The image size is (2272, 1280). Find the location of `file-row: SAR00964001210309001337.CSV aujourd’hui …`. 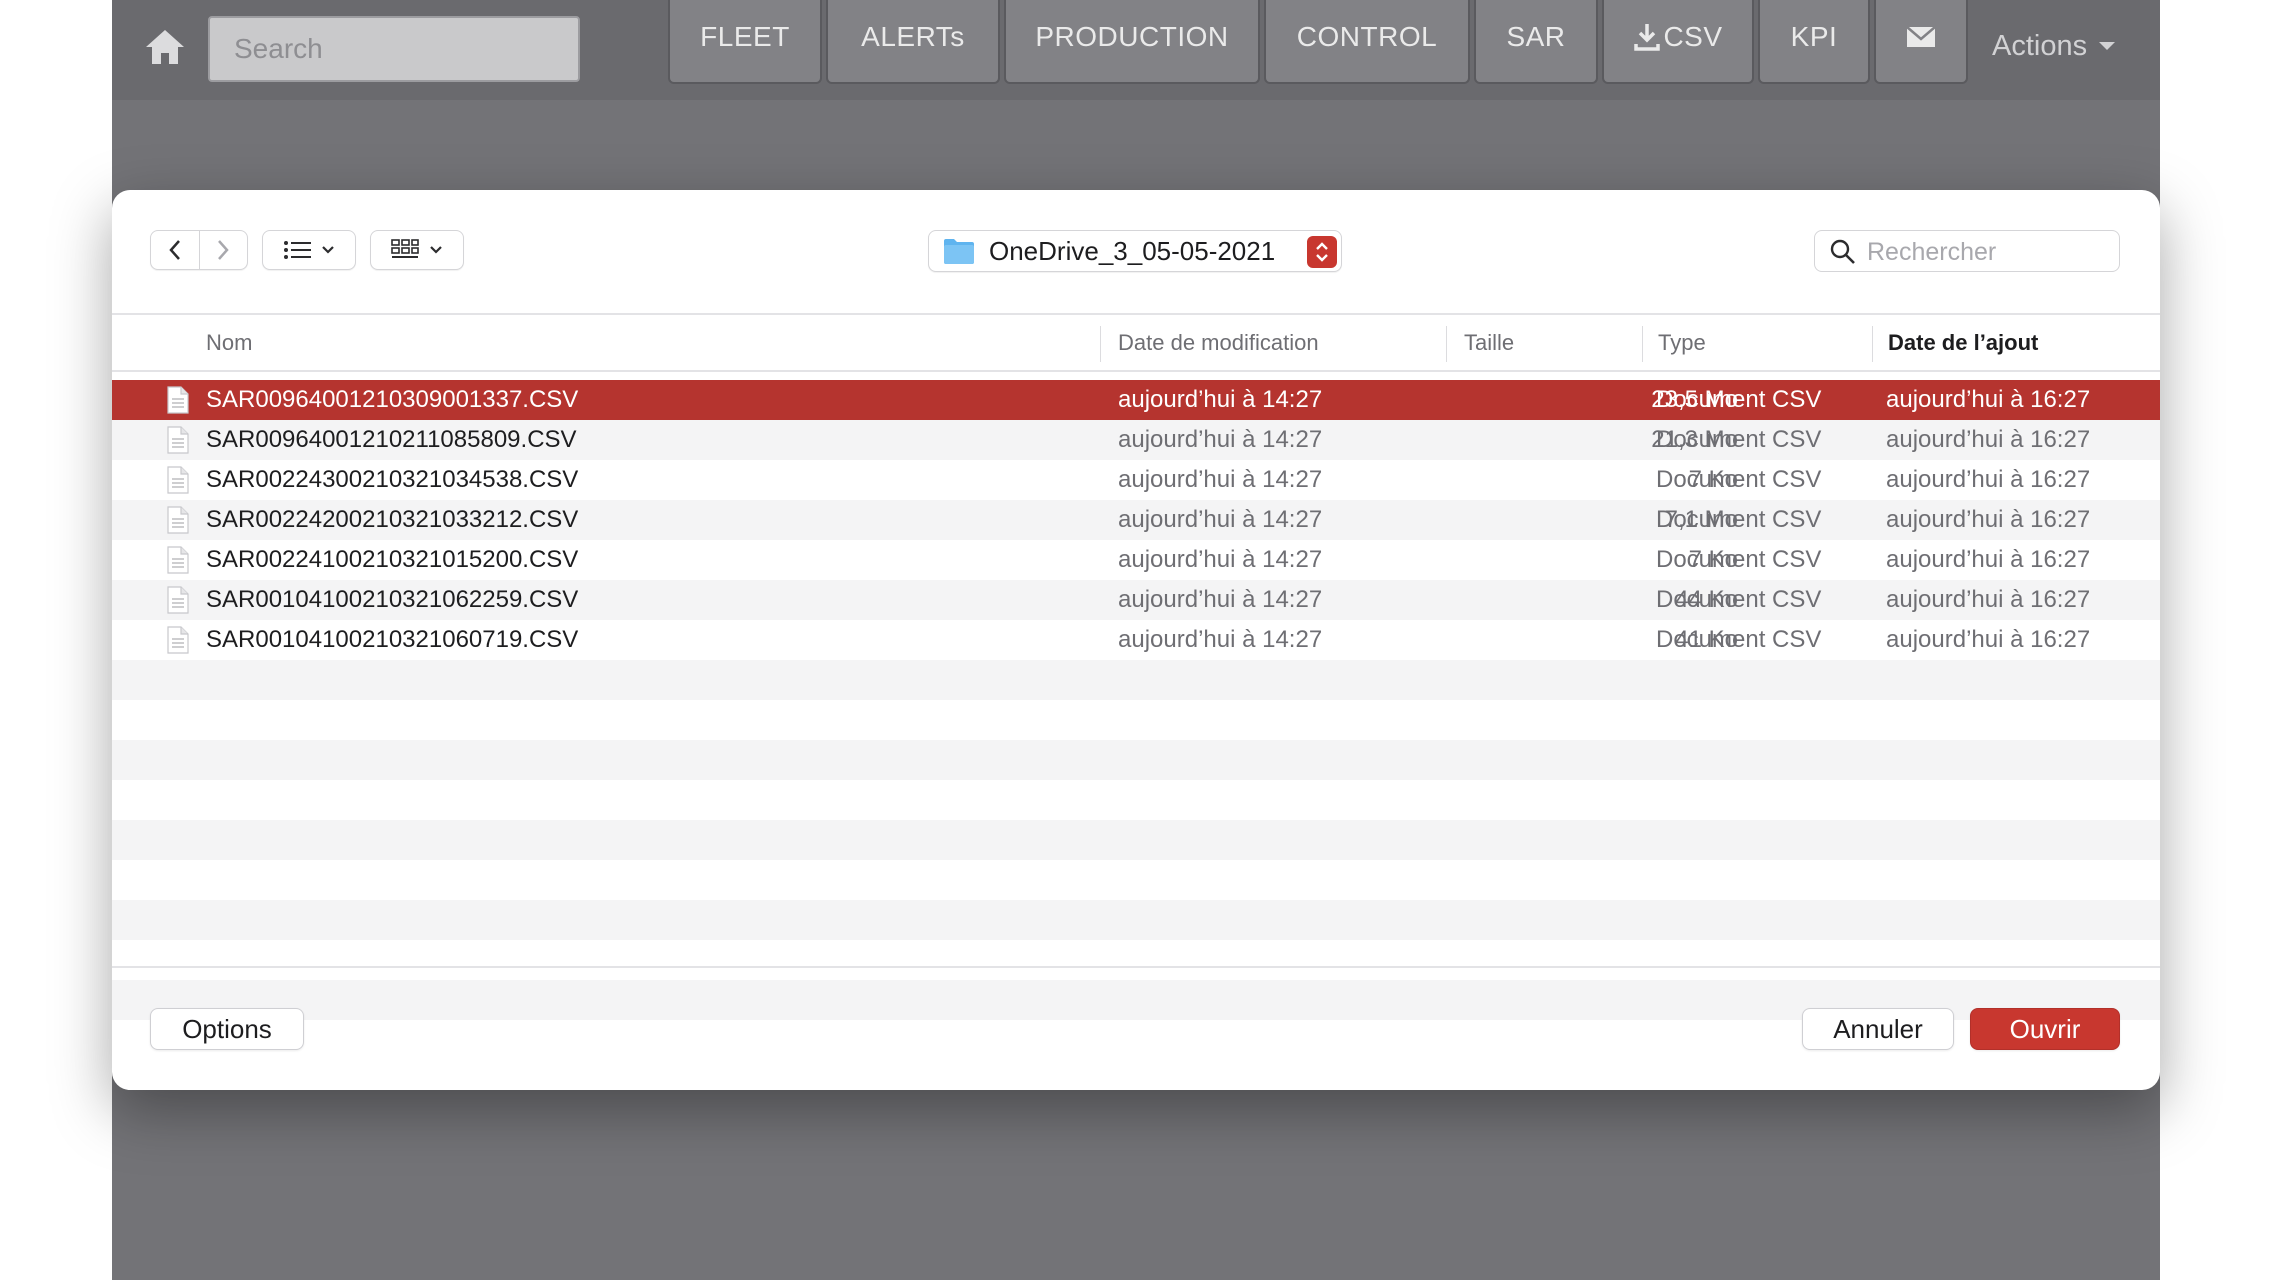

file-row: SAR00964001210309001337.CSV aujourd’hui … is located at coordinates (1136, 400).